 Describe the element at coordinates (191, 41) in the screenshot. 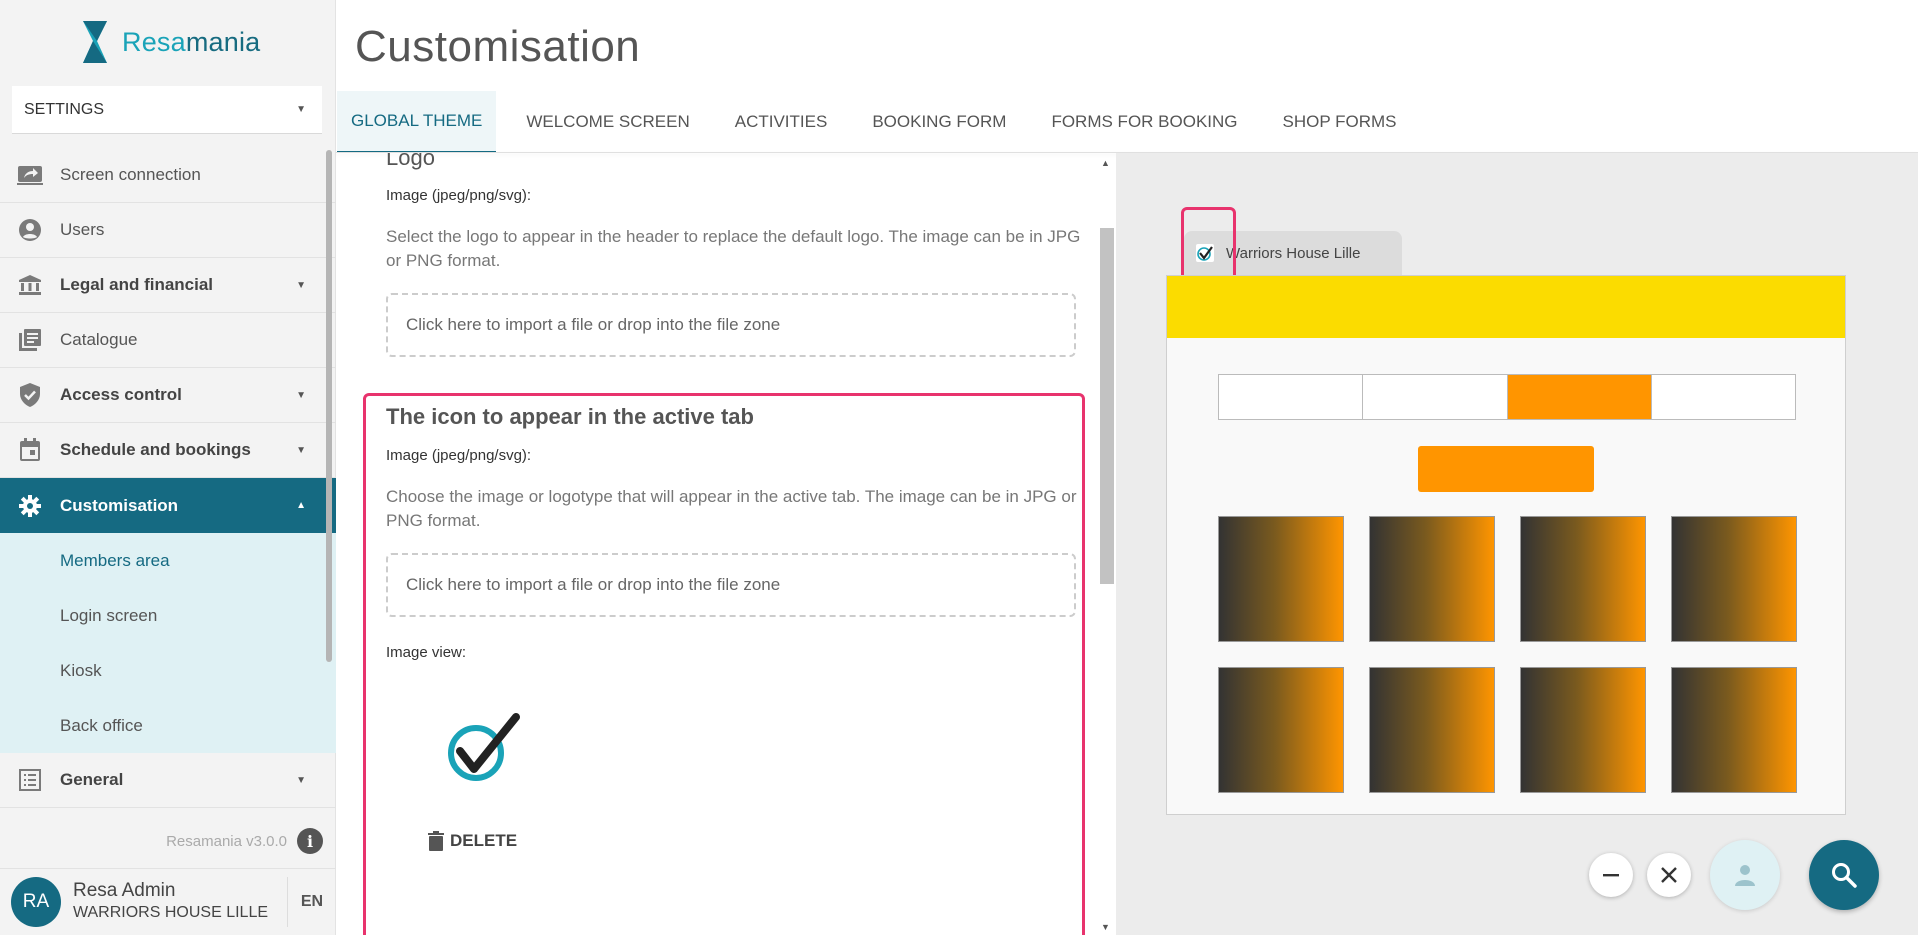

I see `logo-text: Resamania` at that location.